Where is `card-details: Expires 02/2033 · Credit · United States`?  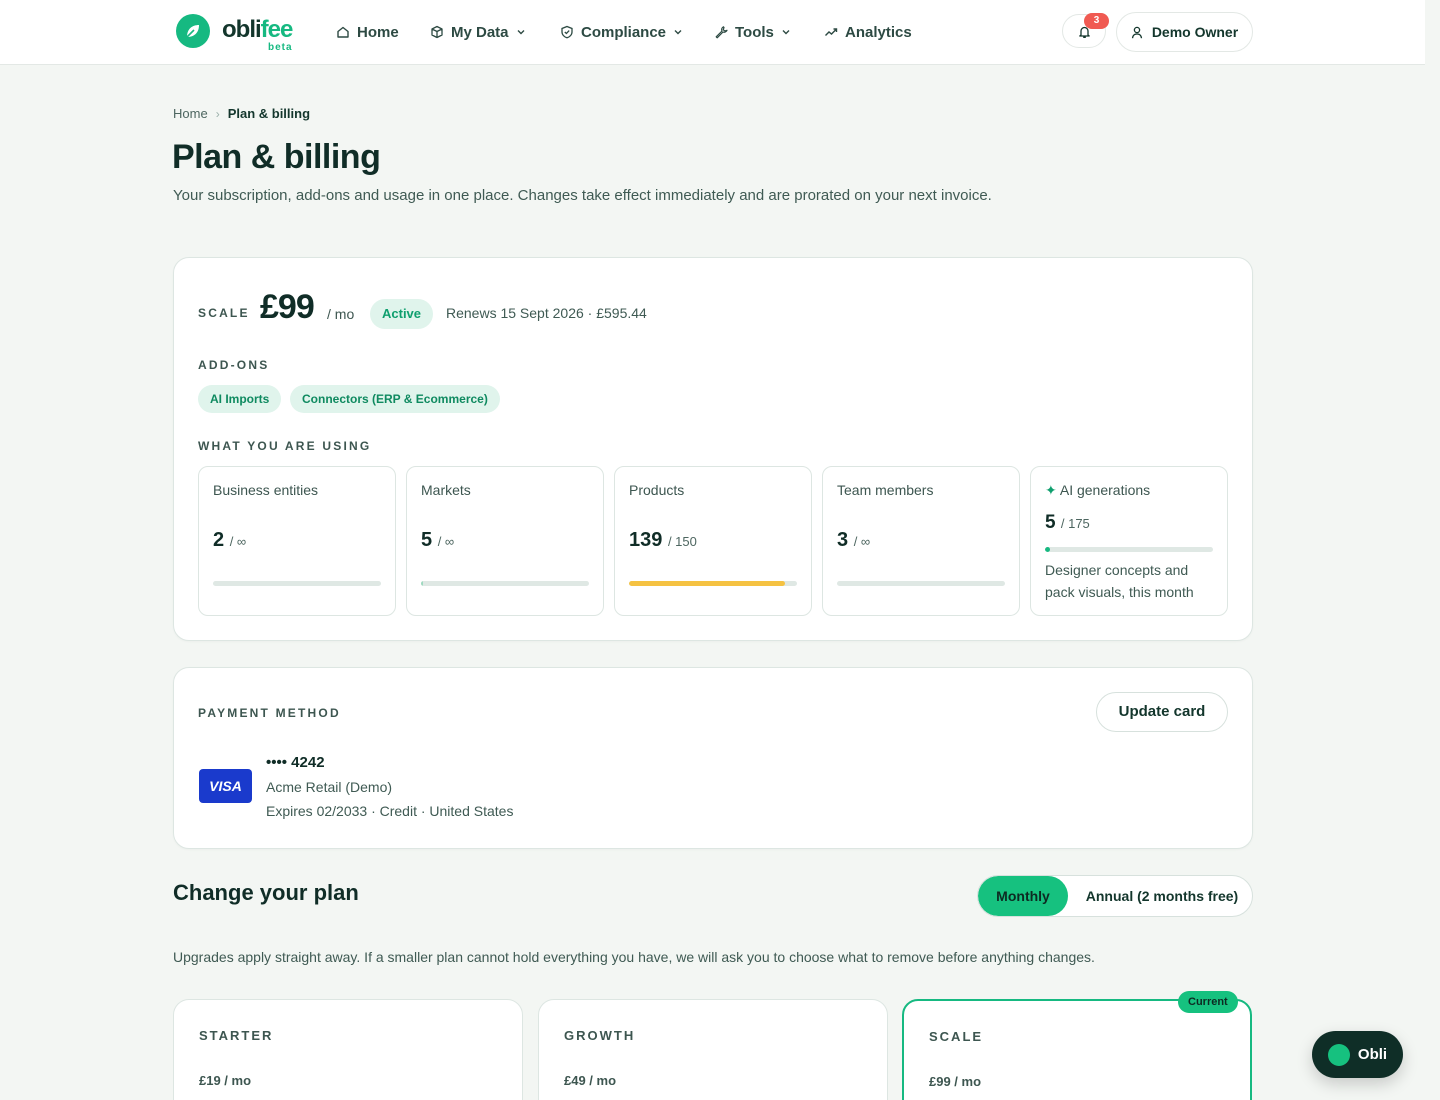
card-details: Expires 02/2033 · Credit · United States is located at coordinates (390, 811).